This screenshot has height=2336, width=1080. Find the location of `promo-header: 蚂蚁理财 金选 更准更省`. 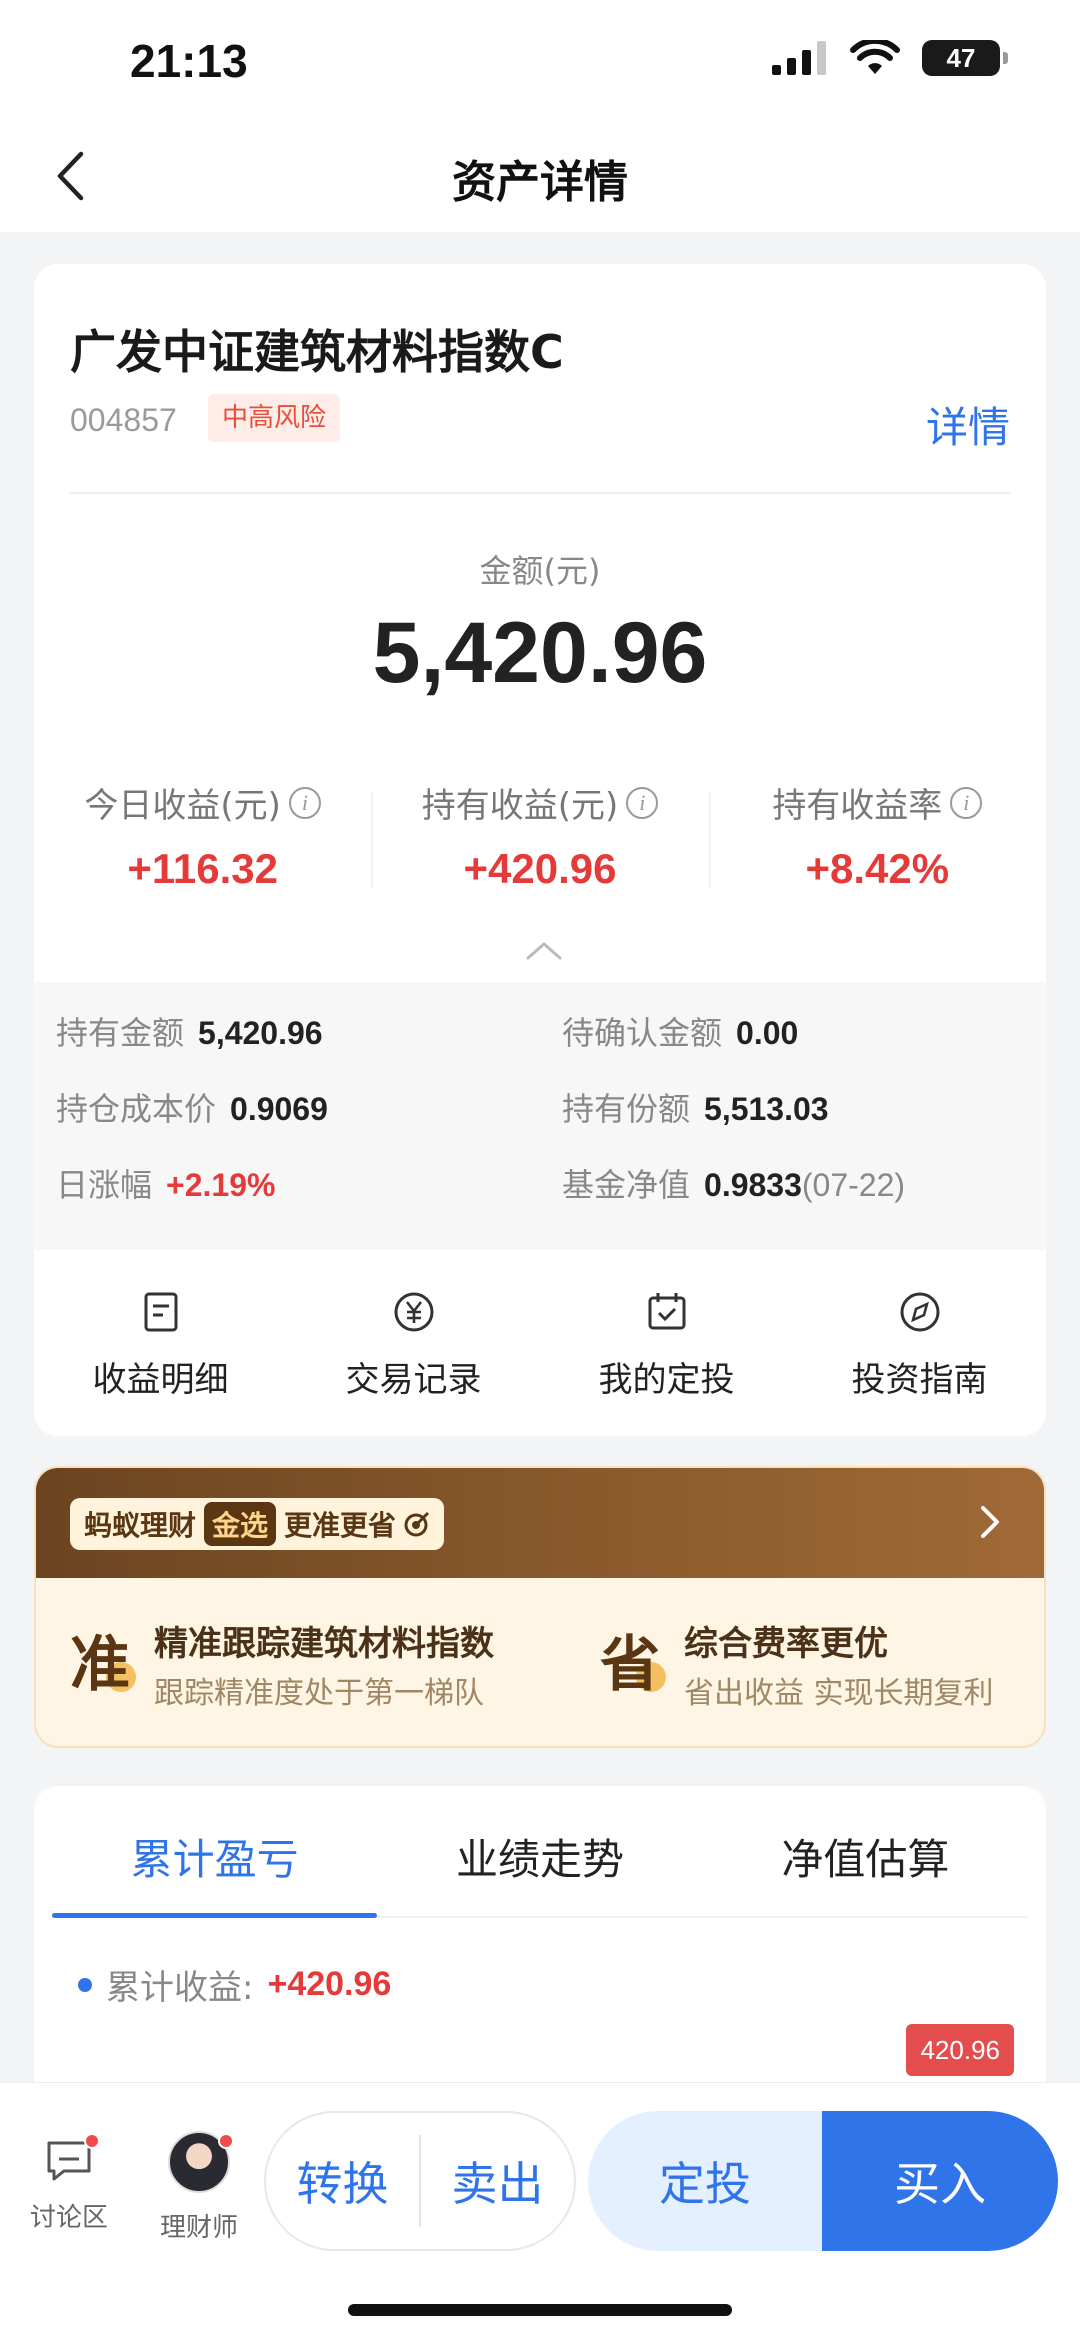

promo-header: 蚂蚁理财 金选 更准更省 is located at coordinates (540, 1523).